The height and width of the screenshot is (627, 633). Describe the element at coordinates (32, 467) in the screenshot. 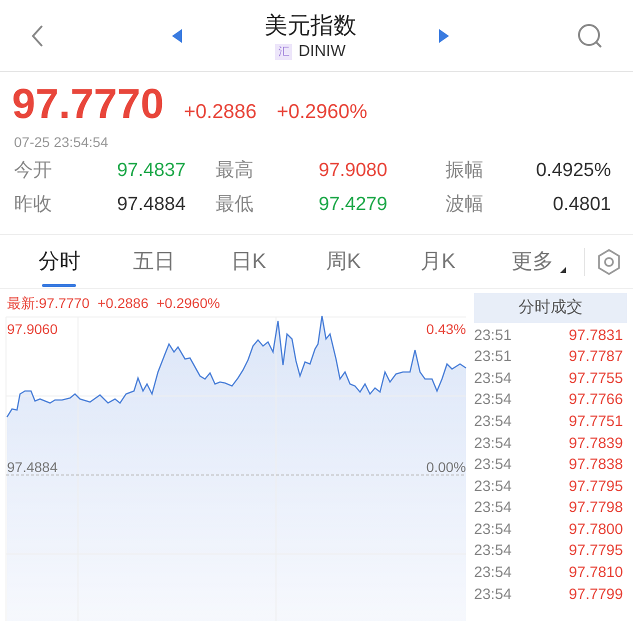

I see `axis-base-price: 97.4884` at that location.